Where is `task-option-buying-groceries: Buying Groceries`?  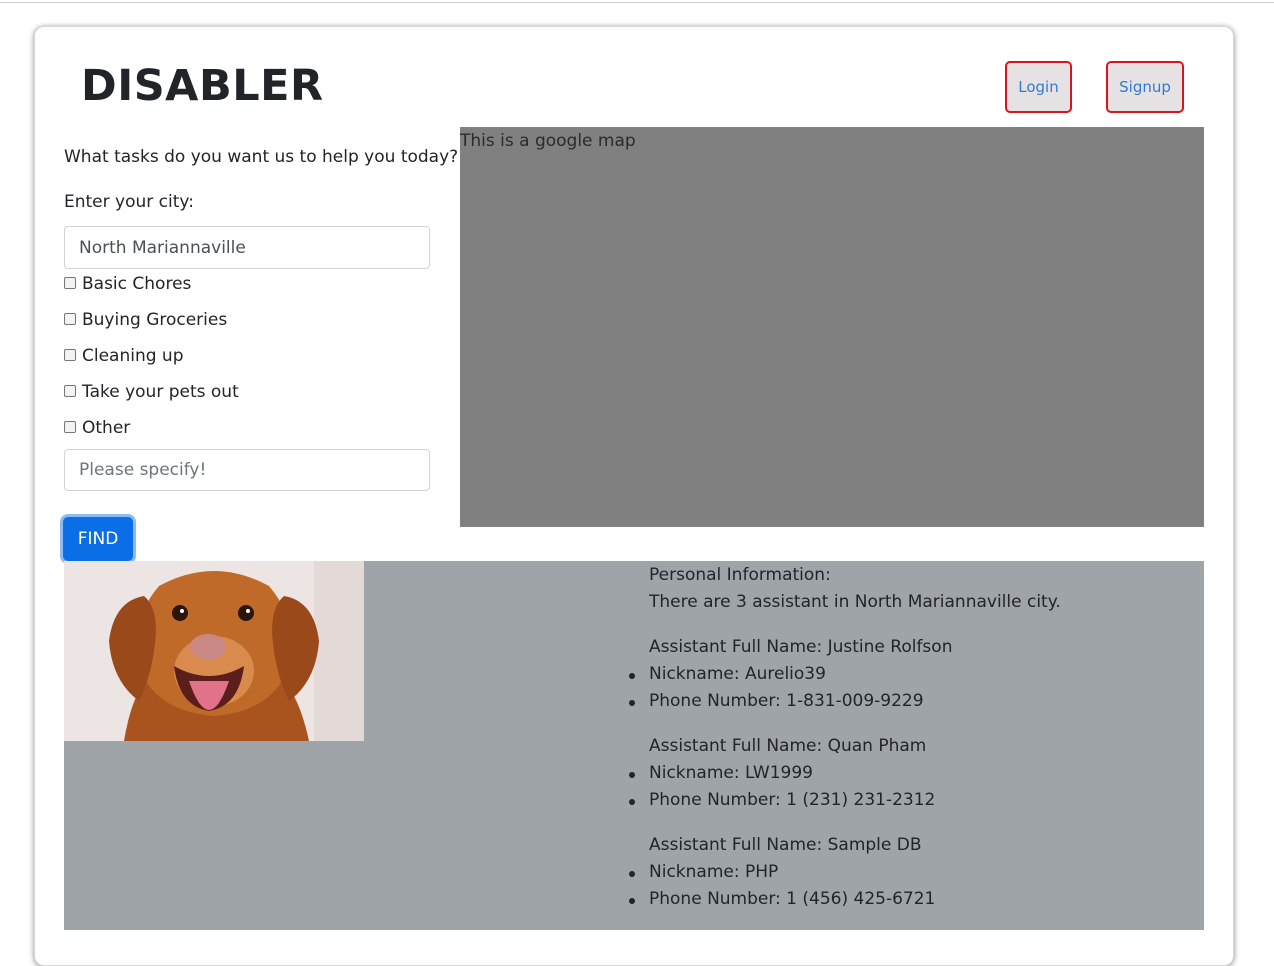 task-option-buying-groceries: Buying Groceries is located at coordinates (145, 320).